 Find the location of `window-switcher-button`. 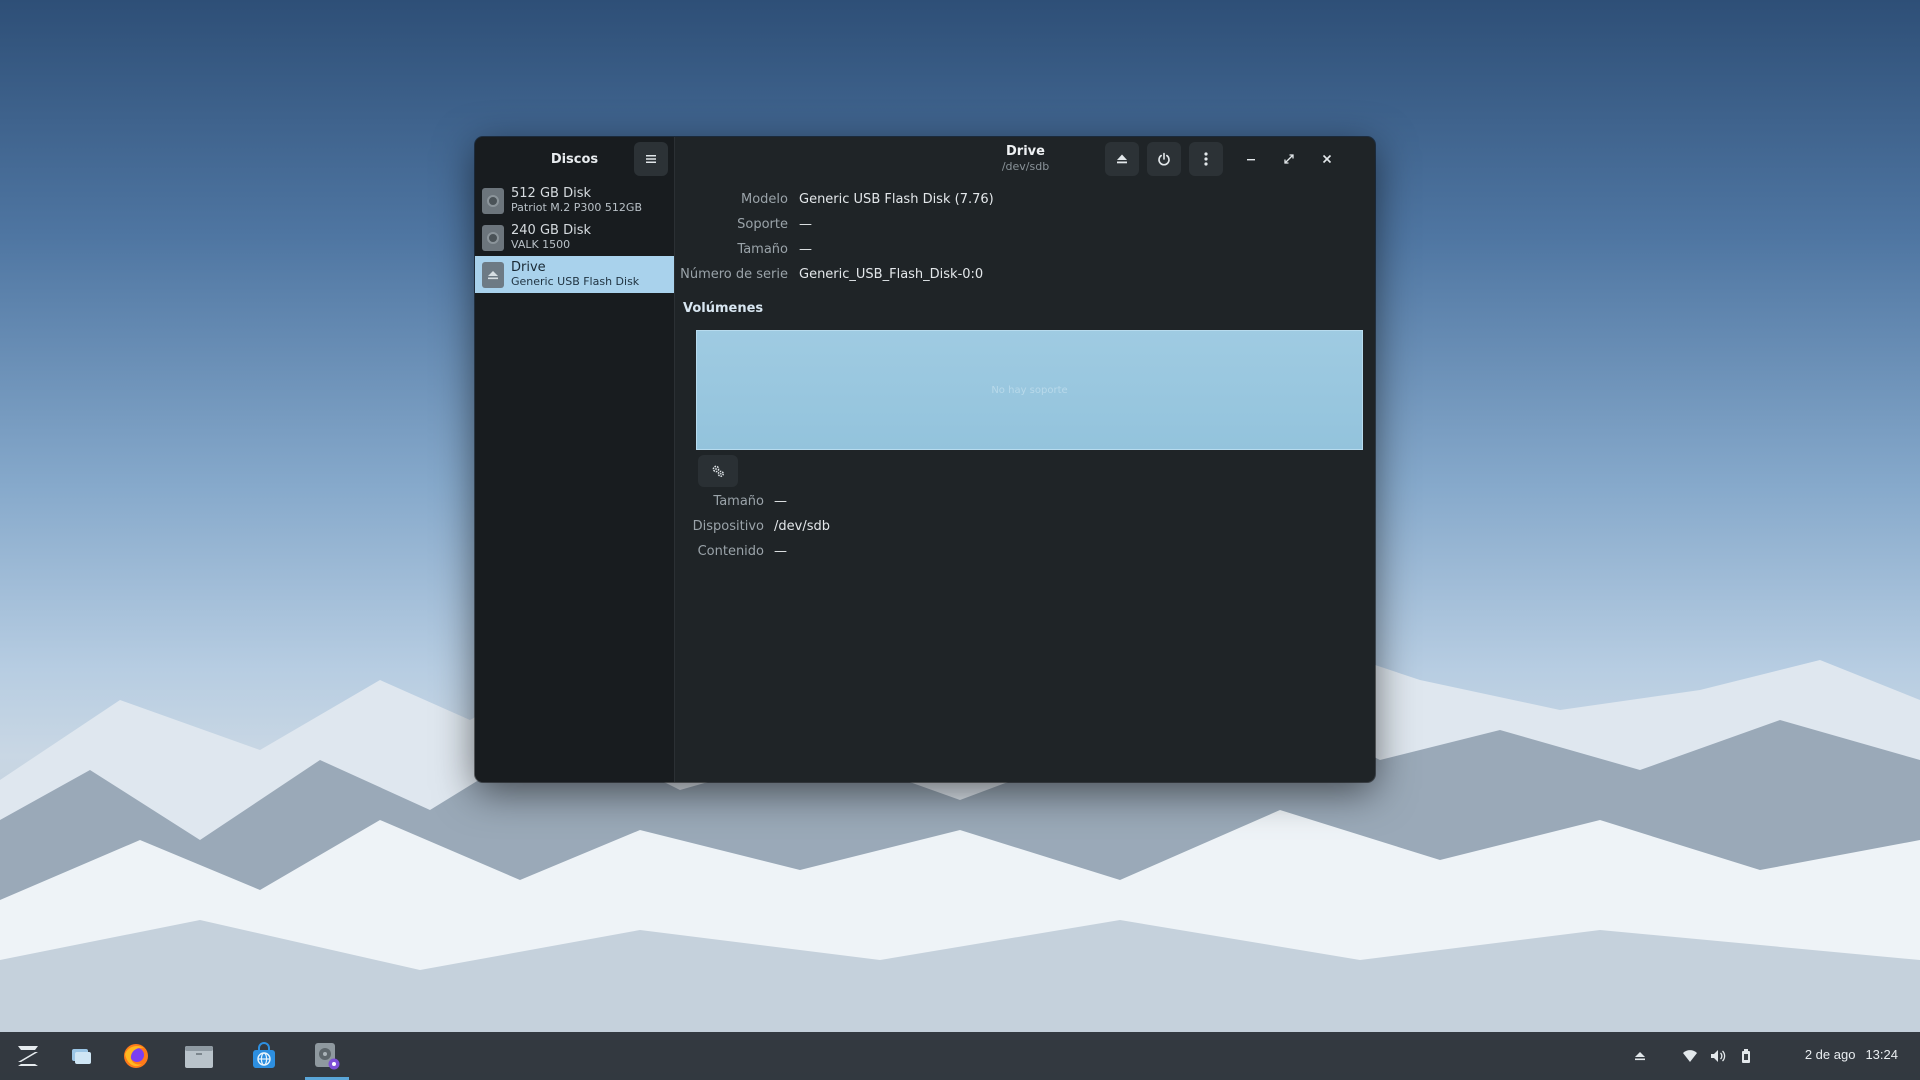

window-switcher-button is located at coordinates (81, 1056).